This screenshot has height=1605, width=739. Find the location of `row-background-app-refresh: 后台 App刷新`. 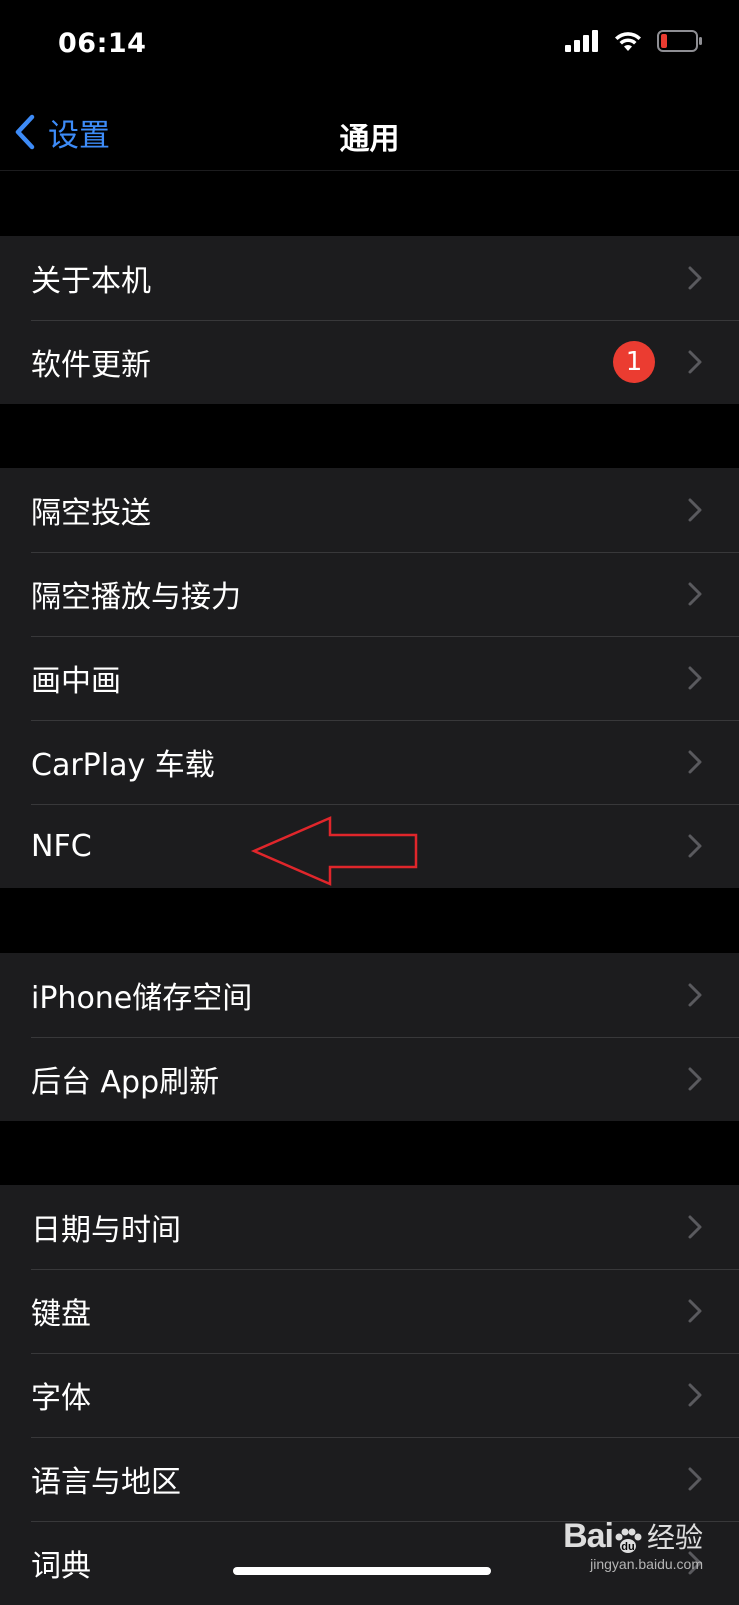

row-background-app-refresh: 后台 App刷新 is located at coordinates (369, 1079).